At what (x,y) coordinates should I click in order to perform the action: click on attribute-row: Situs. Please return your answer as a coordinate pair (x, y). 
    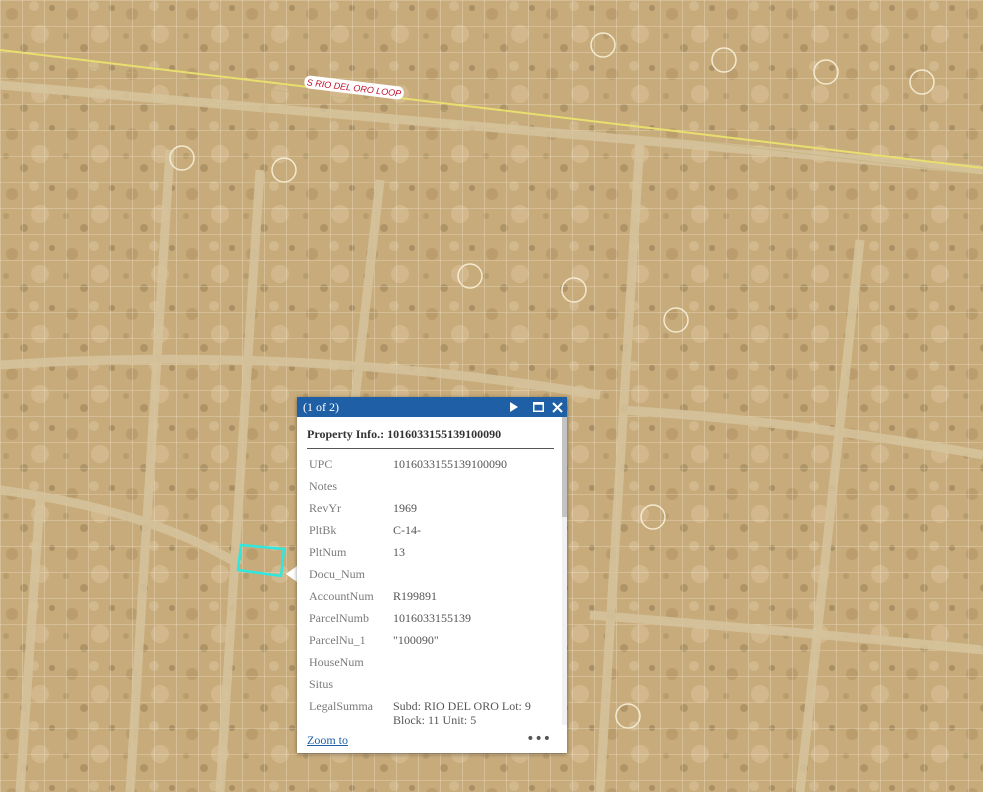
    Looking at the image, I should click on (429, 688).